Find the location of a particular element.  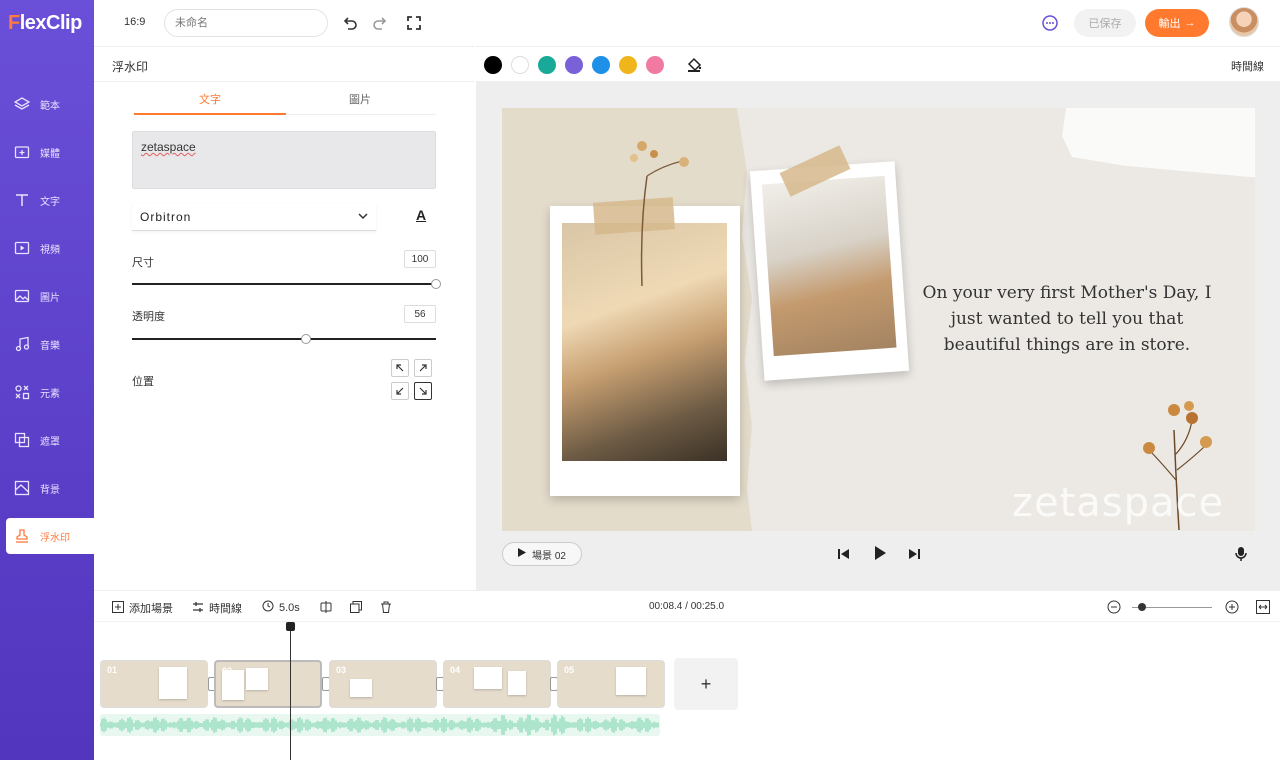

size-value-input: 100 is located at coordinates (420, 259).